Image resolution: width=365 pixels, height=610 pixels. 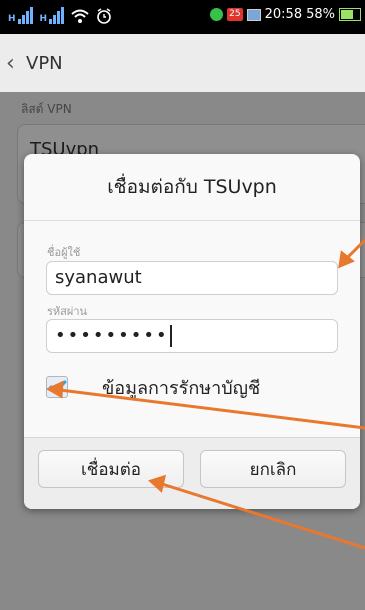 I want to click on save-account-checkbox, so click(x=57, y=387).